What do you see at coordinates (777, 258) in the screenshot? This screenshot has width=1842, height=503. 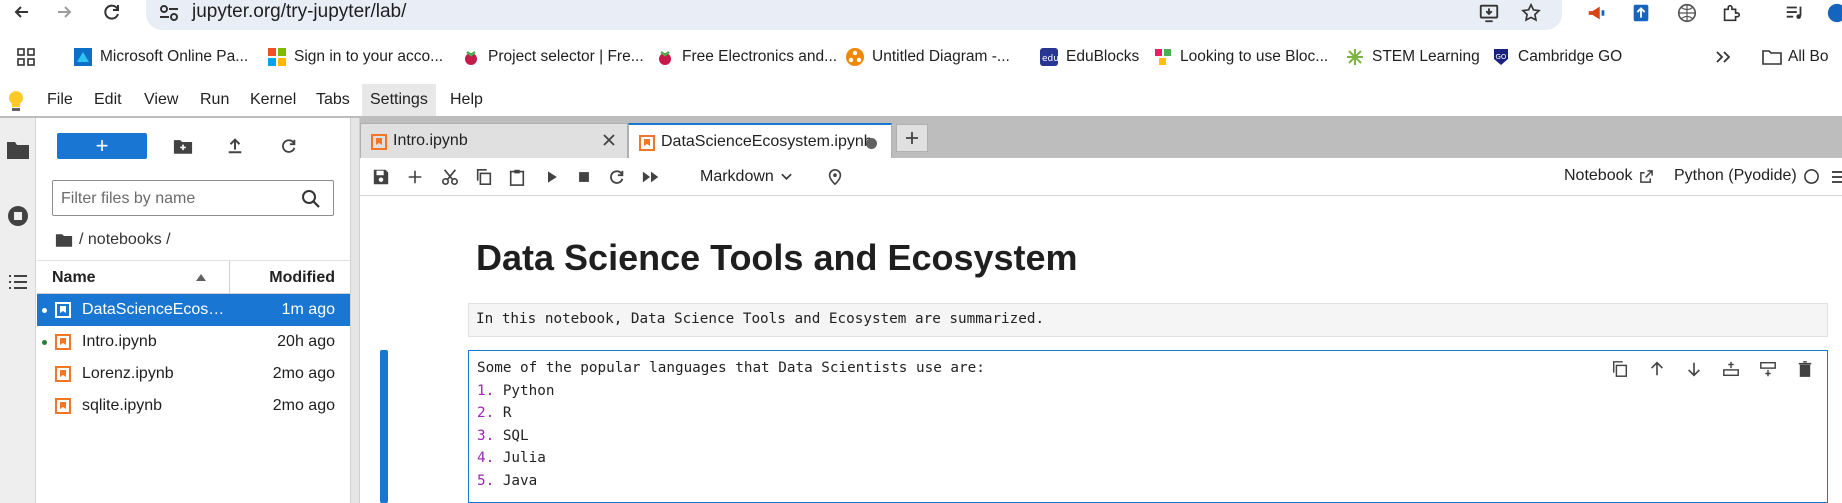 I see `notebook-heading: Data Science Tools and Ecosystem` at bounding box center [777, 258].